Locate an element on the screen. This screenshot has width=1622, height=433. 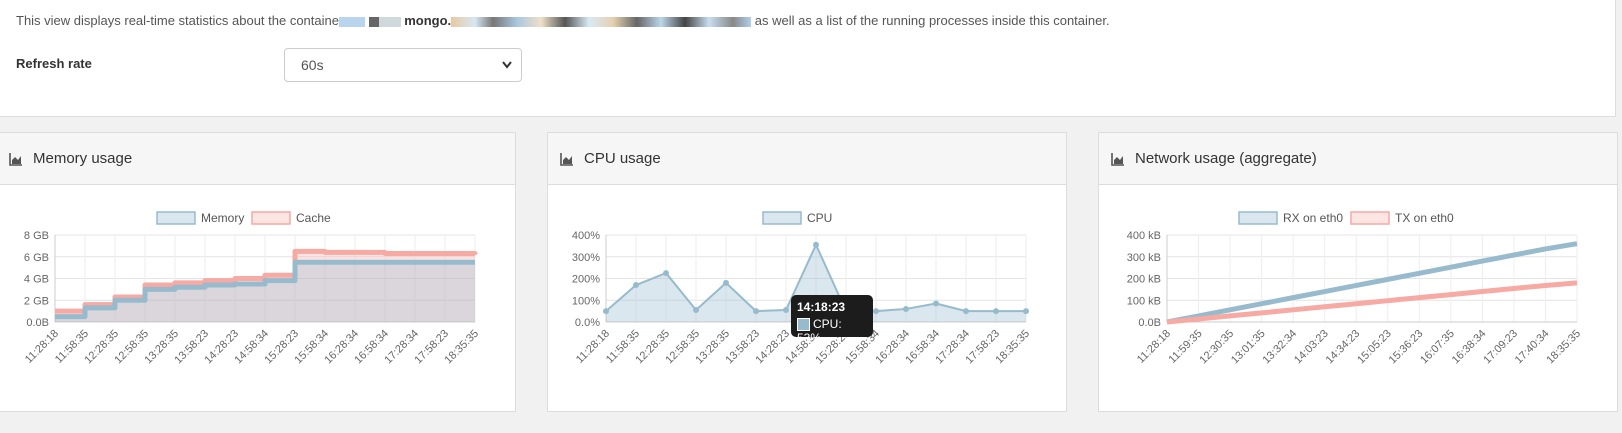
x-tick-label: 18:35:35 is located at coordinates (1563, 347).